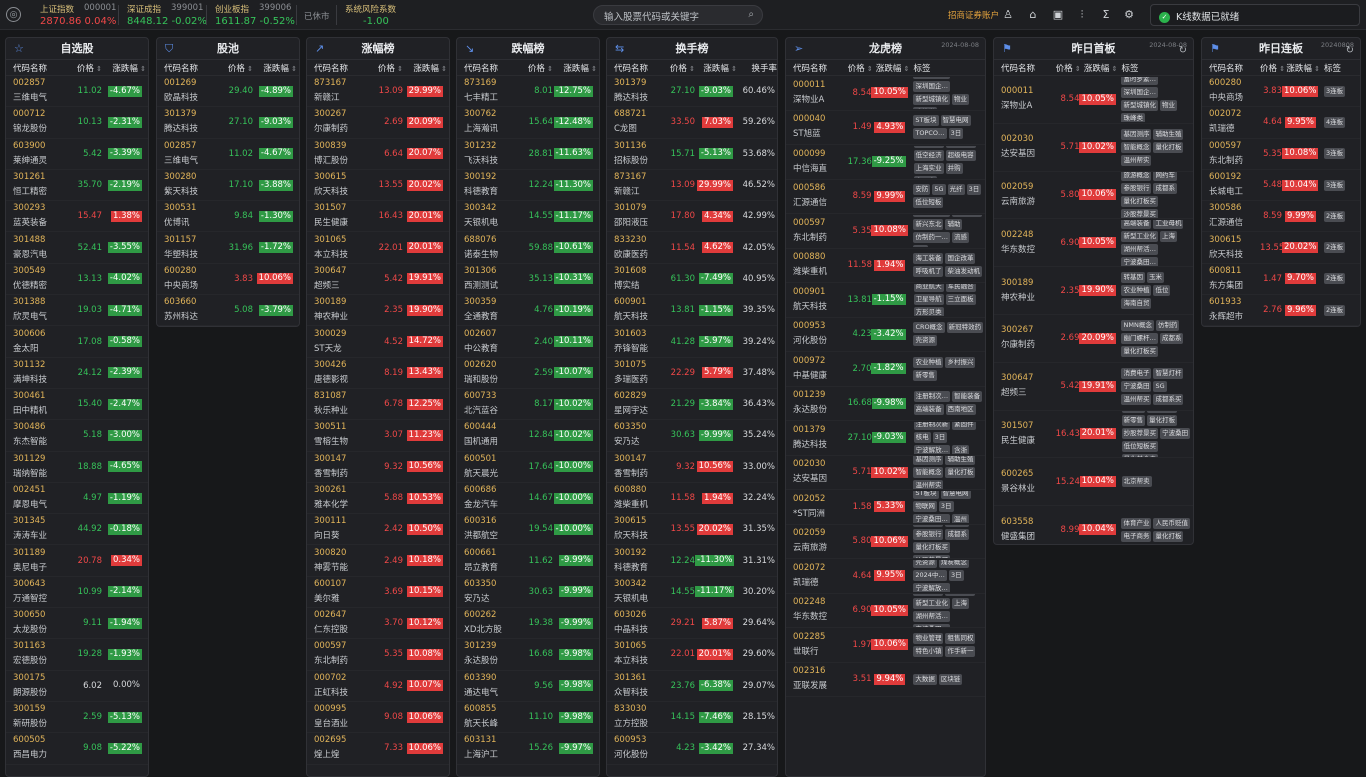 Image resolution: width=1366 pixels, height=777 pixels. I want to click on table-row: 301379 腾达科技 27.10 -9.03%, so click(228, 123).